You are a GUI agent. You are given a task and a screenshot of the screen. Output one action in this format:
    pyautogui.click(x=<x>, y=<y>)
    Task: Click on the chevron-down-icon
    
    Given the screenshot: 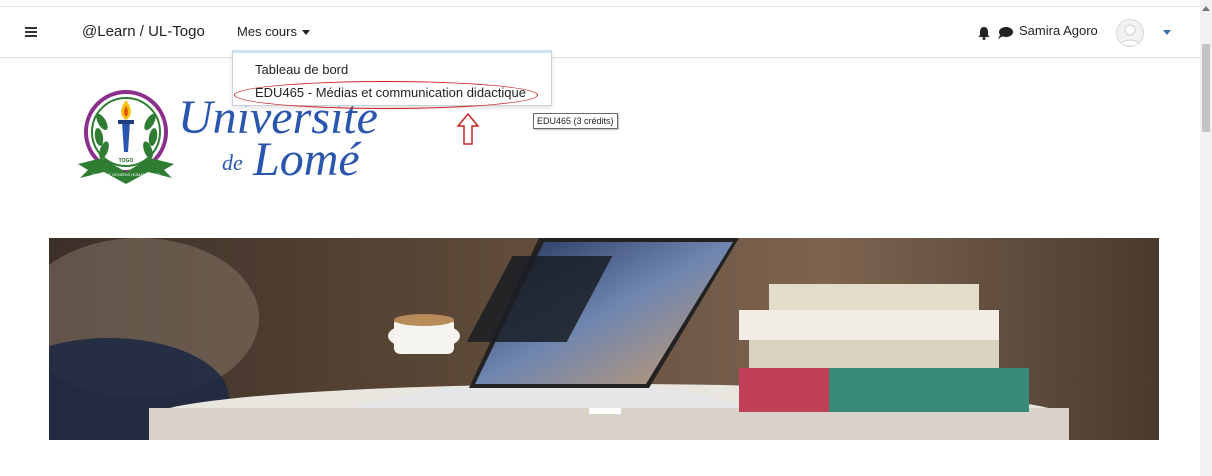 What is the action you would take?
    pyautogui.click(x=305, y=33)
    